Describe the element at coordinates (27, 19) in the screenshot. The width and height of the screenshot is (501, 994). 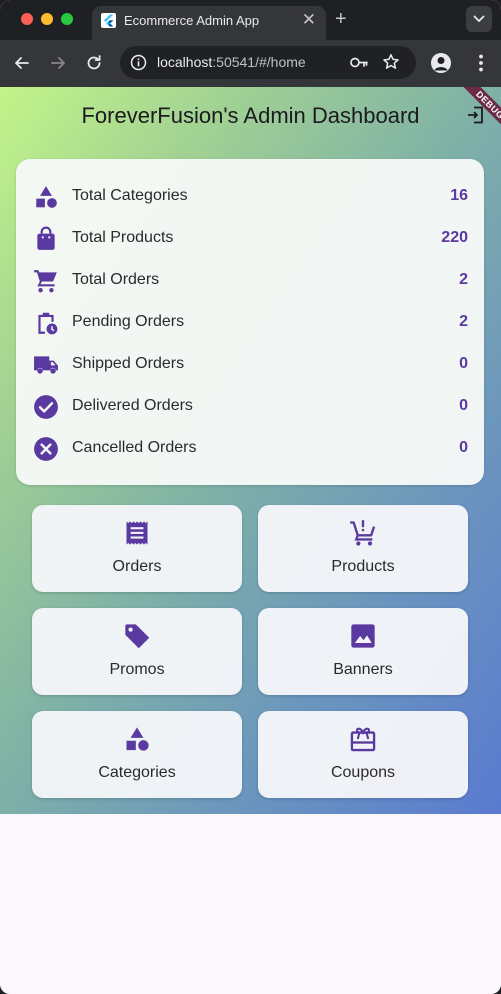
I see `close-window-button` at that location.